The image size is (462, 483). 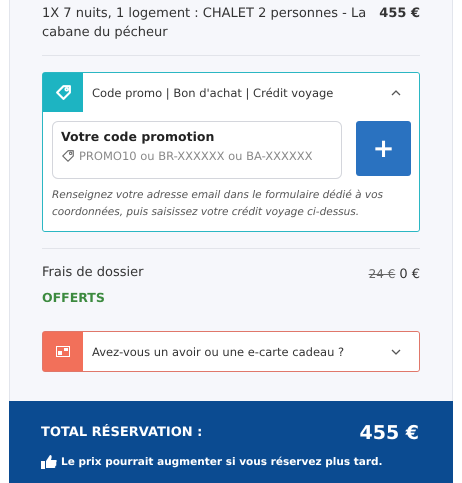 I want to click on old-price: 24 €, so click(x=382, y=274).